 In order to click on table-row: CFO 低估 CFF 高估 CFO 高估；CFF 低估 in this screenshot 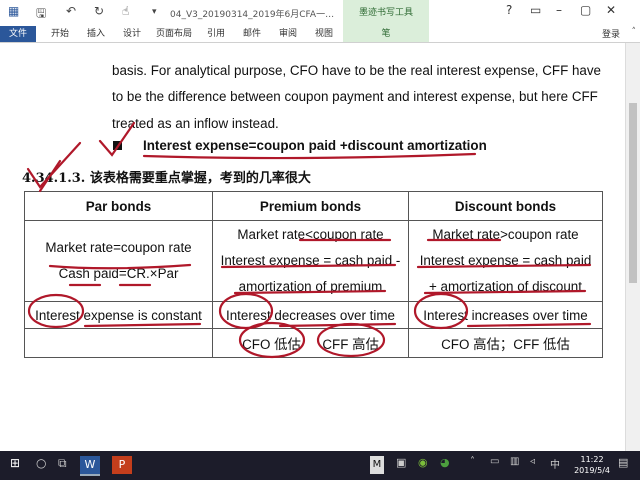, I will do `click(313, 343)`.